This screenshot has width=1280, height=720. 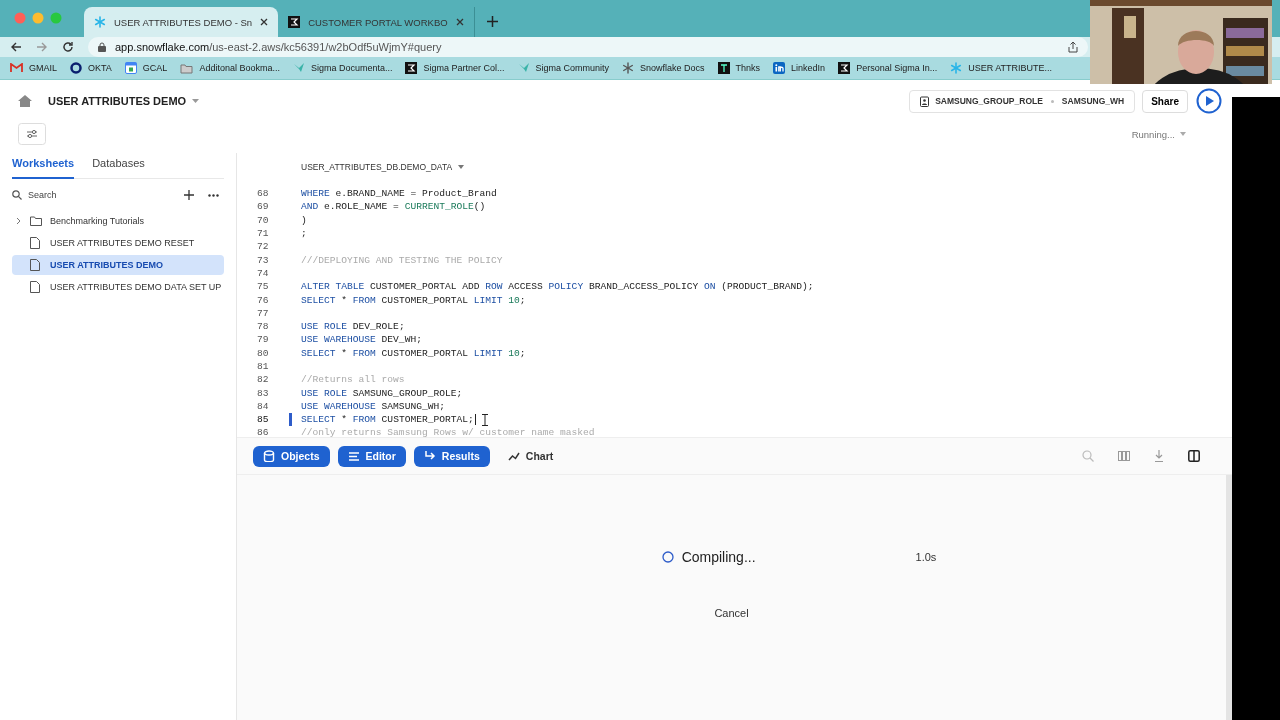 What do you see at coordinates (1124, 456) in the screenshot?
I see `columns-icon` at bounding box center [1124, 456].